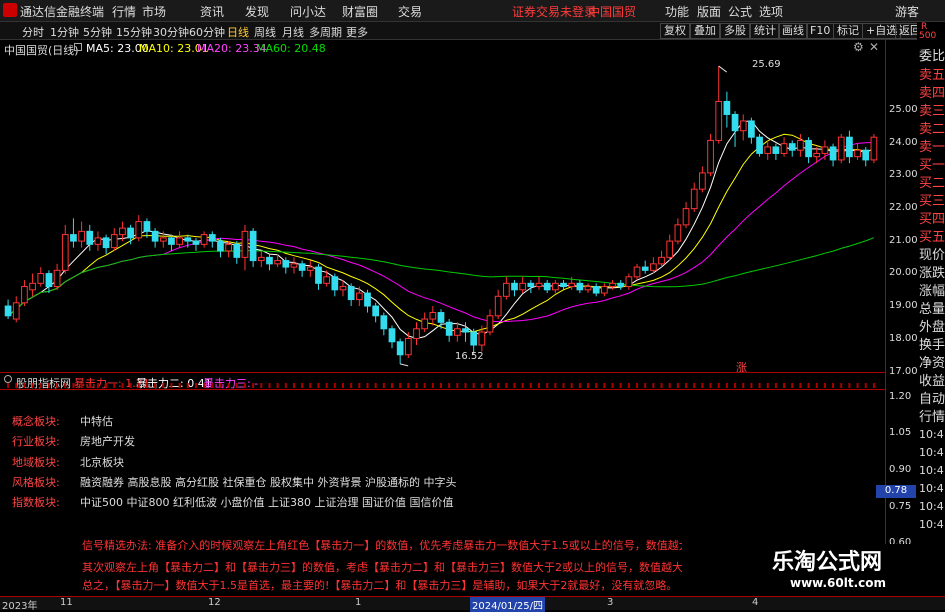  Describe the element at coordinates (709, 11) in the screenshot. I see `layout-button: 版面` at that location.